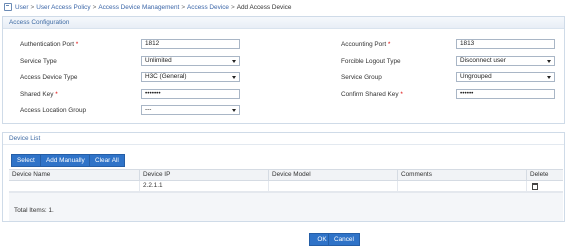 The image size is (566, 249). Describe the element at coordinates (505, 77) in the screenshot. I see `service-group-select: Ungrouped` at that location.